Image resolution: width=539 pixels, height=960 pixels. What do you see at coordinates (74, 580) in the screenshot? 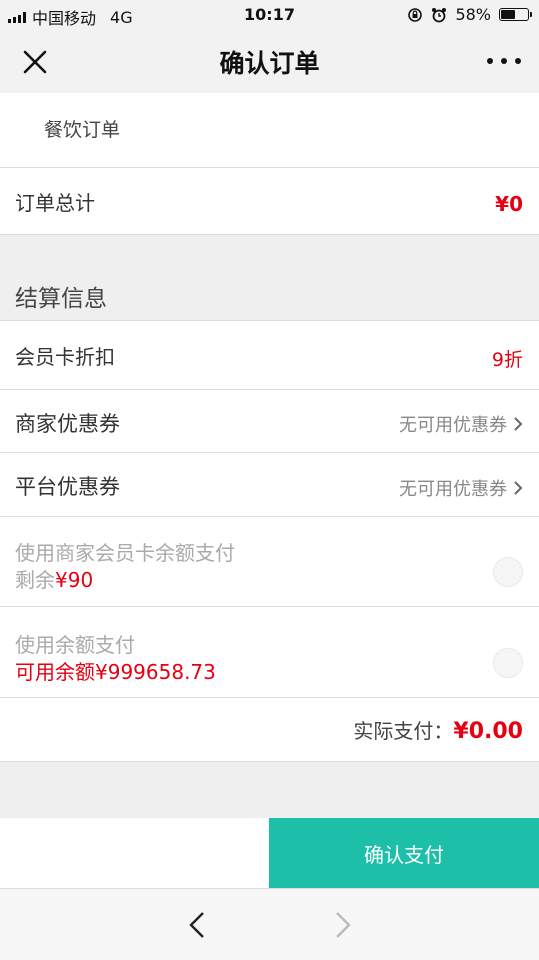
I see `card-balance-remaining-value: ¥90` at bounding box center [74, 580].